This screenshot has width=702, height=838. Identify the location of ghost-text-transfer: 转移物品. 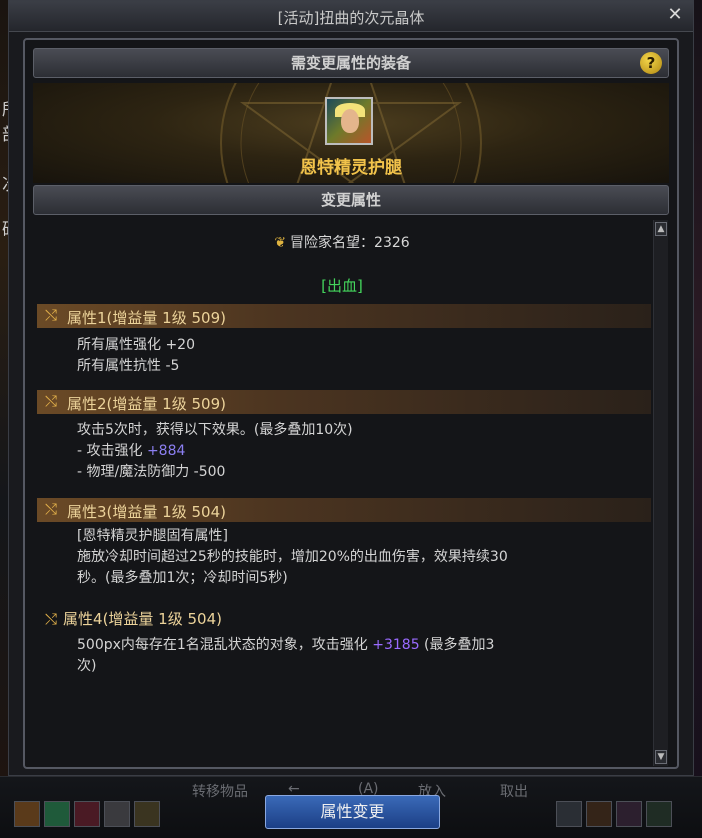
(220, 792).